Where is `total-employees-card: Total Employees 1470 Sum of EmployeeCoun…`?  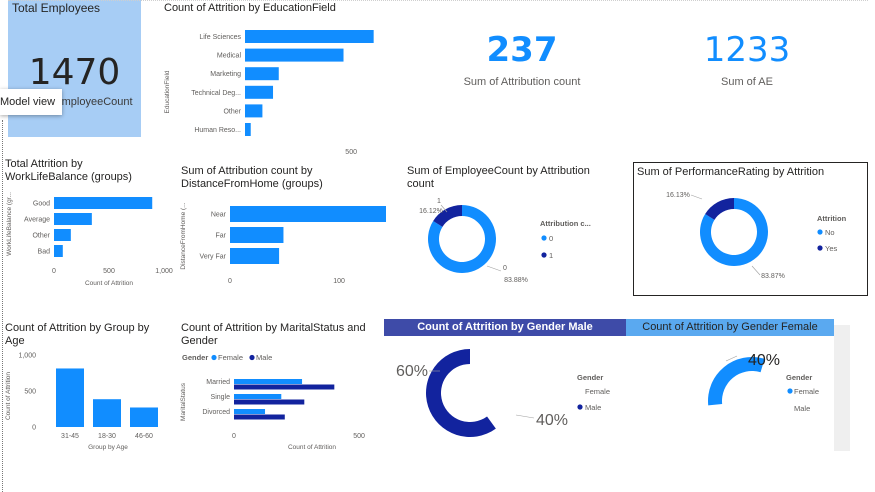
total-employees-card: Total Employees 1470 Sum of EmployeeCoun… is located at coordinates (74, 68).